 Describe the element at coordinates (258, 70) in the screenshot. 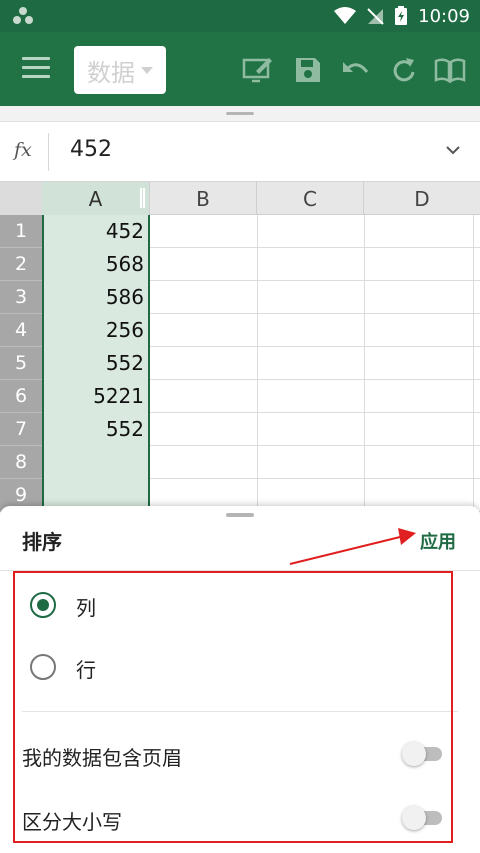

I see `draw-icon` at that location.